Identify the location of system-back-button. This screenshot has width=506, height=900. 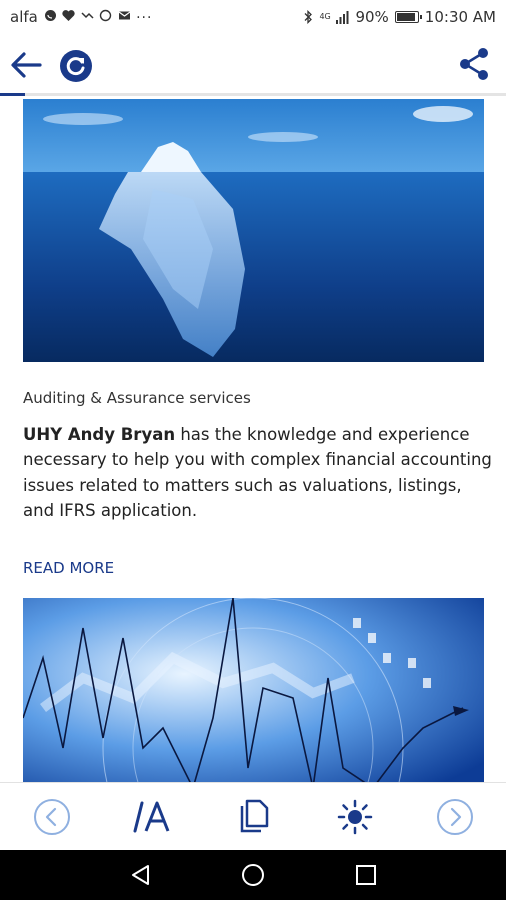
(141, 875).